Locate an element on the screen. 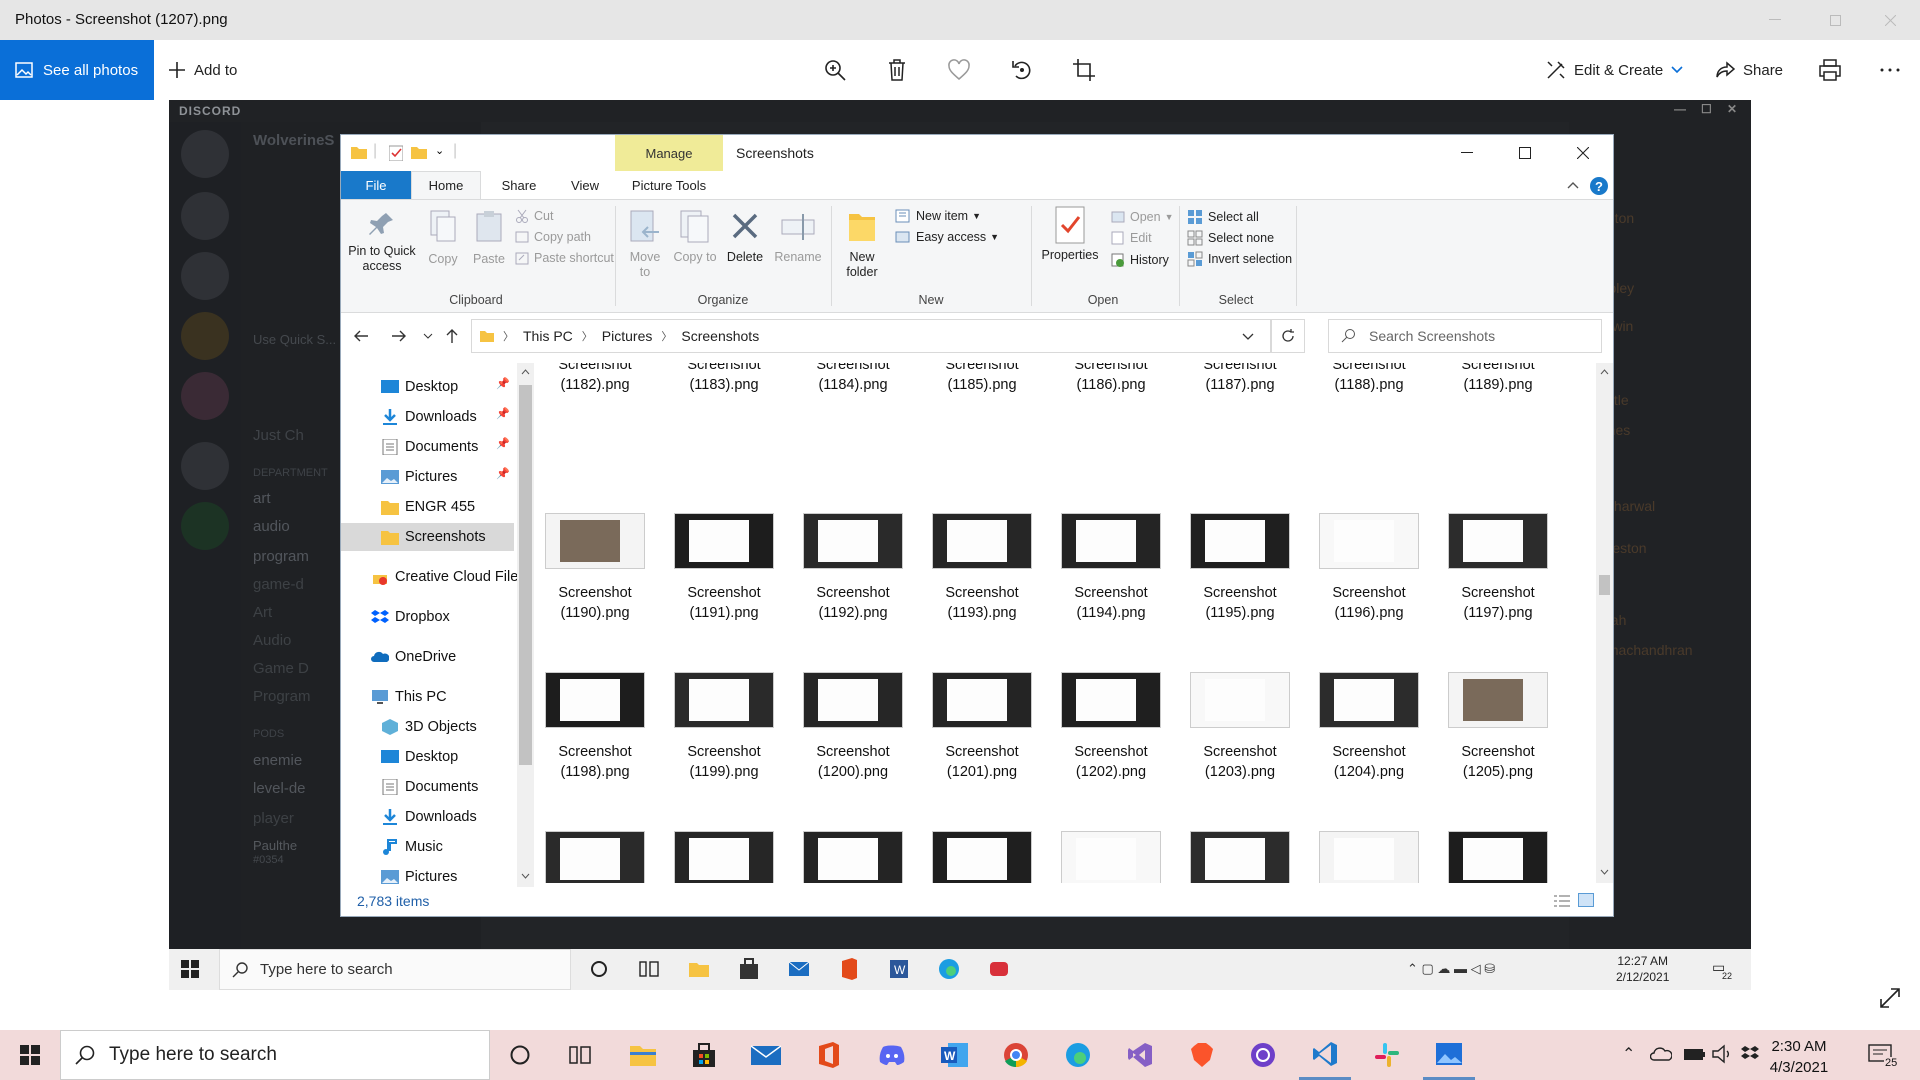 The height and width of the screenshot is (1080, 1920). expand-icon is located at coordinates (1890, 998).